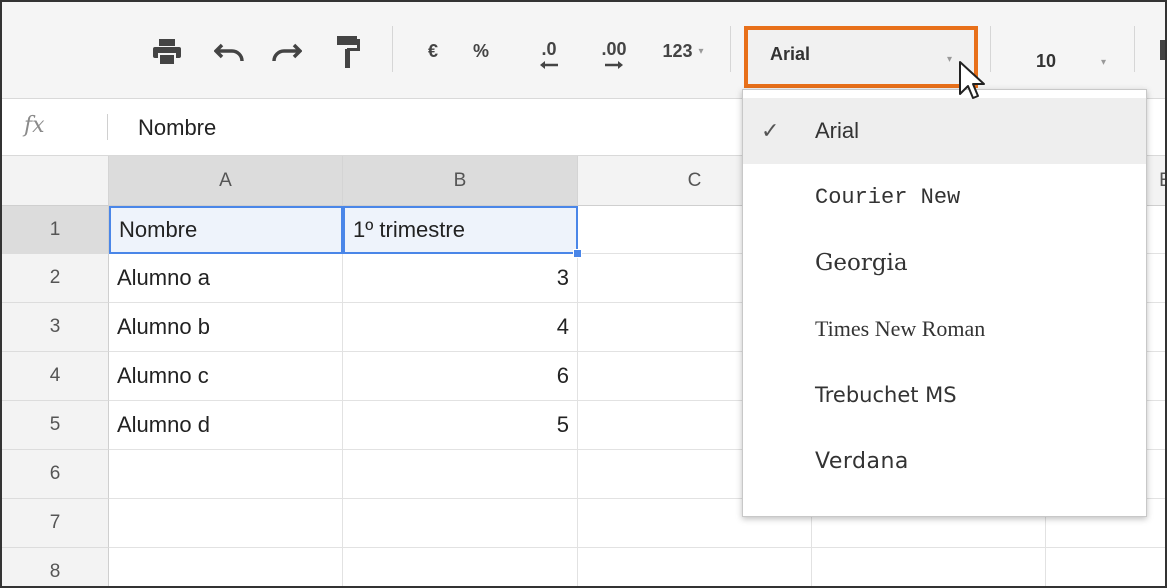 The height and width of the screenshot is (588, 1167). I want to click on row-header-6: 6, so click(55, 474).